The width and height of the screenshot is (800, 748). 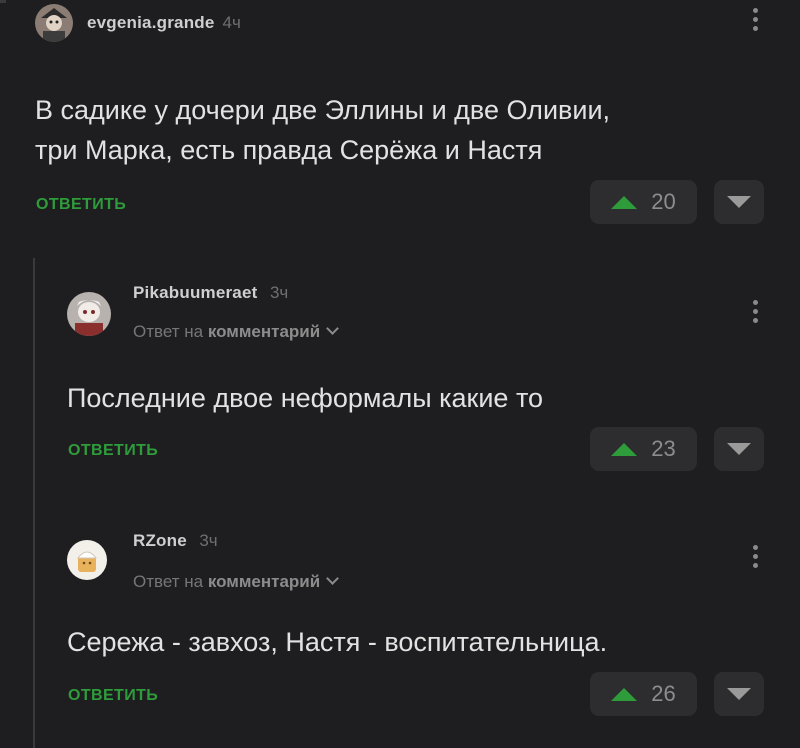 What do you see at coordinates (289, 150) in the screenshot?
I see `comment-text-line: три Марка, есть правда Серёжа и Настя` at bounding box center [289, 150].